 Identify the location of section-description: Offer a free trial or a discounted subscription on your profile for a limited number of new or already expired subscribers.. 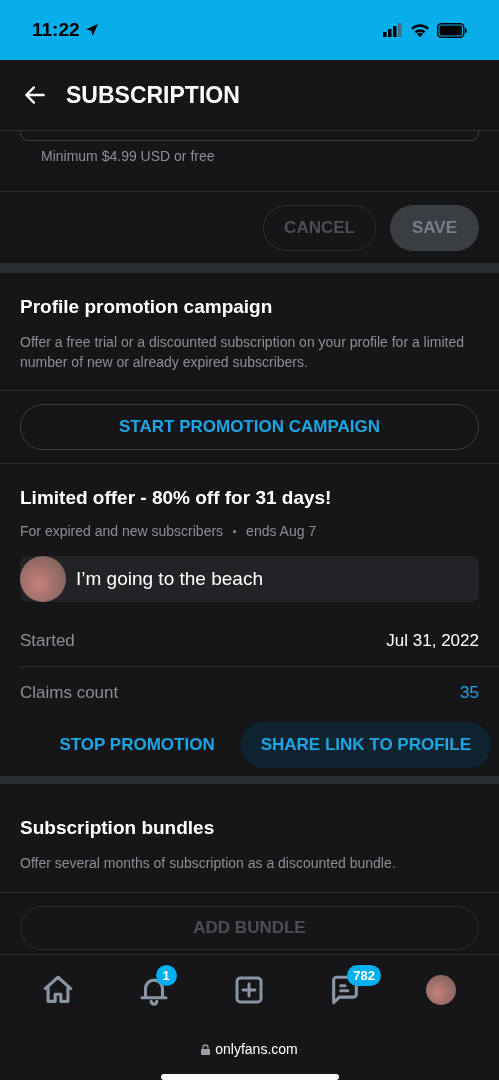
(243, 352).